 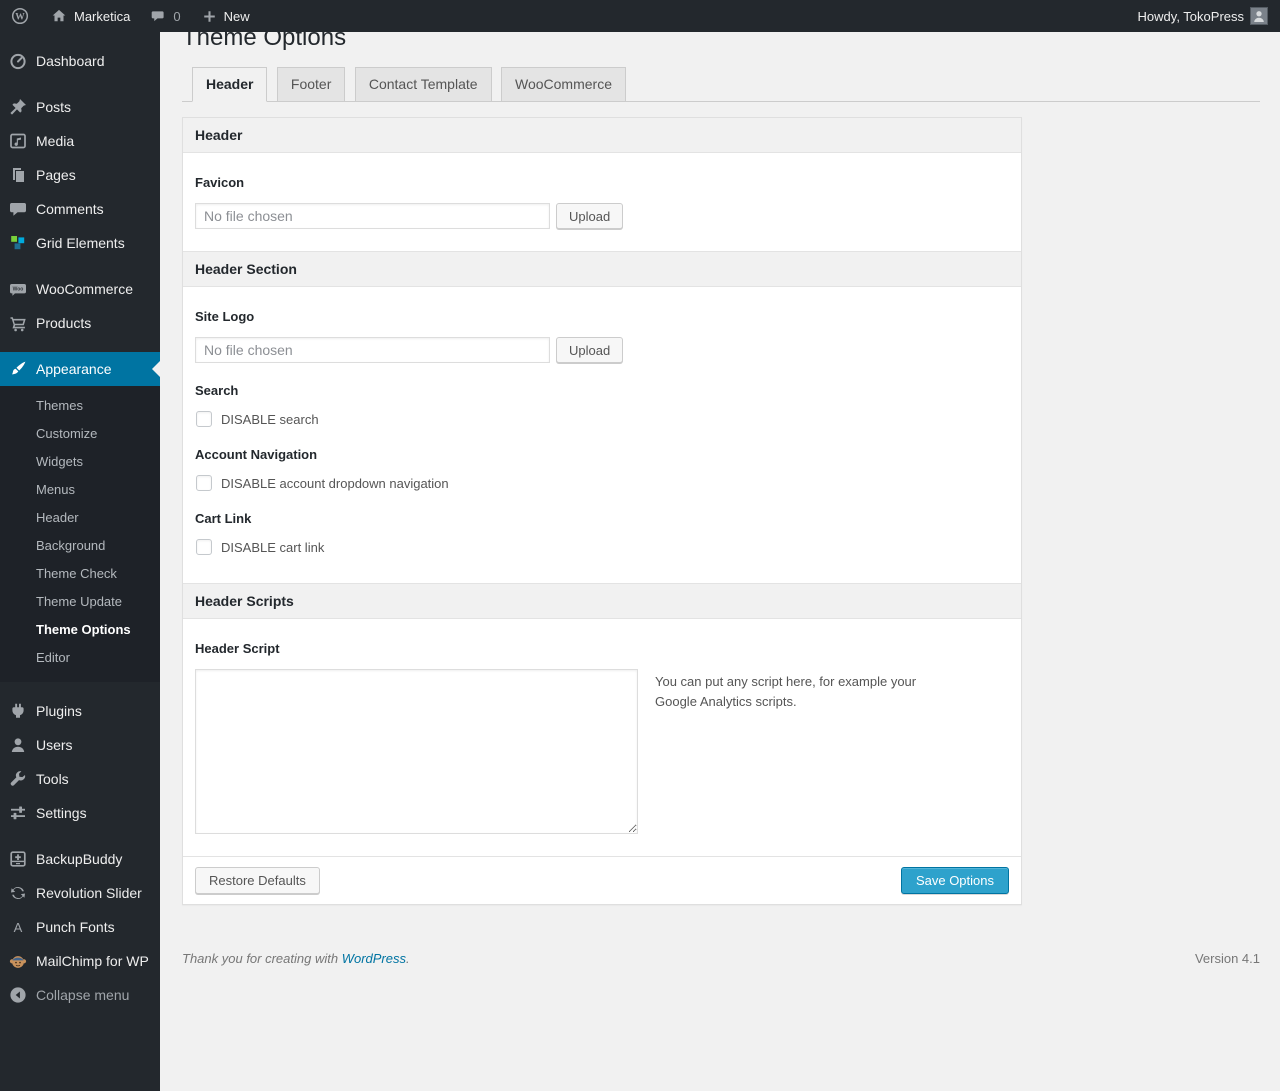 I want to click on comment-icon, so click(x=18, y=209).